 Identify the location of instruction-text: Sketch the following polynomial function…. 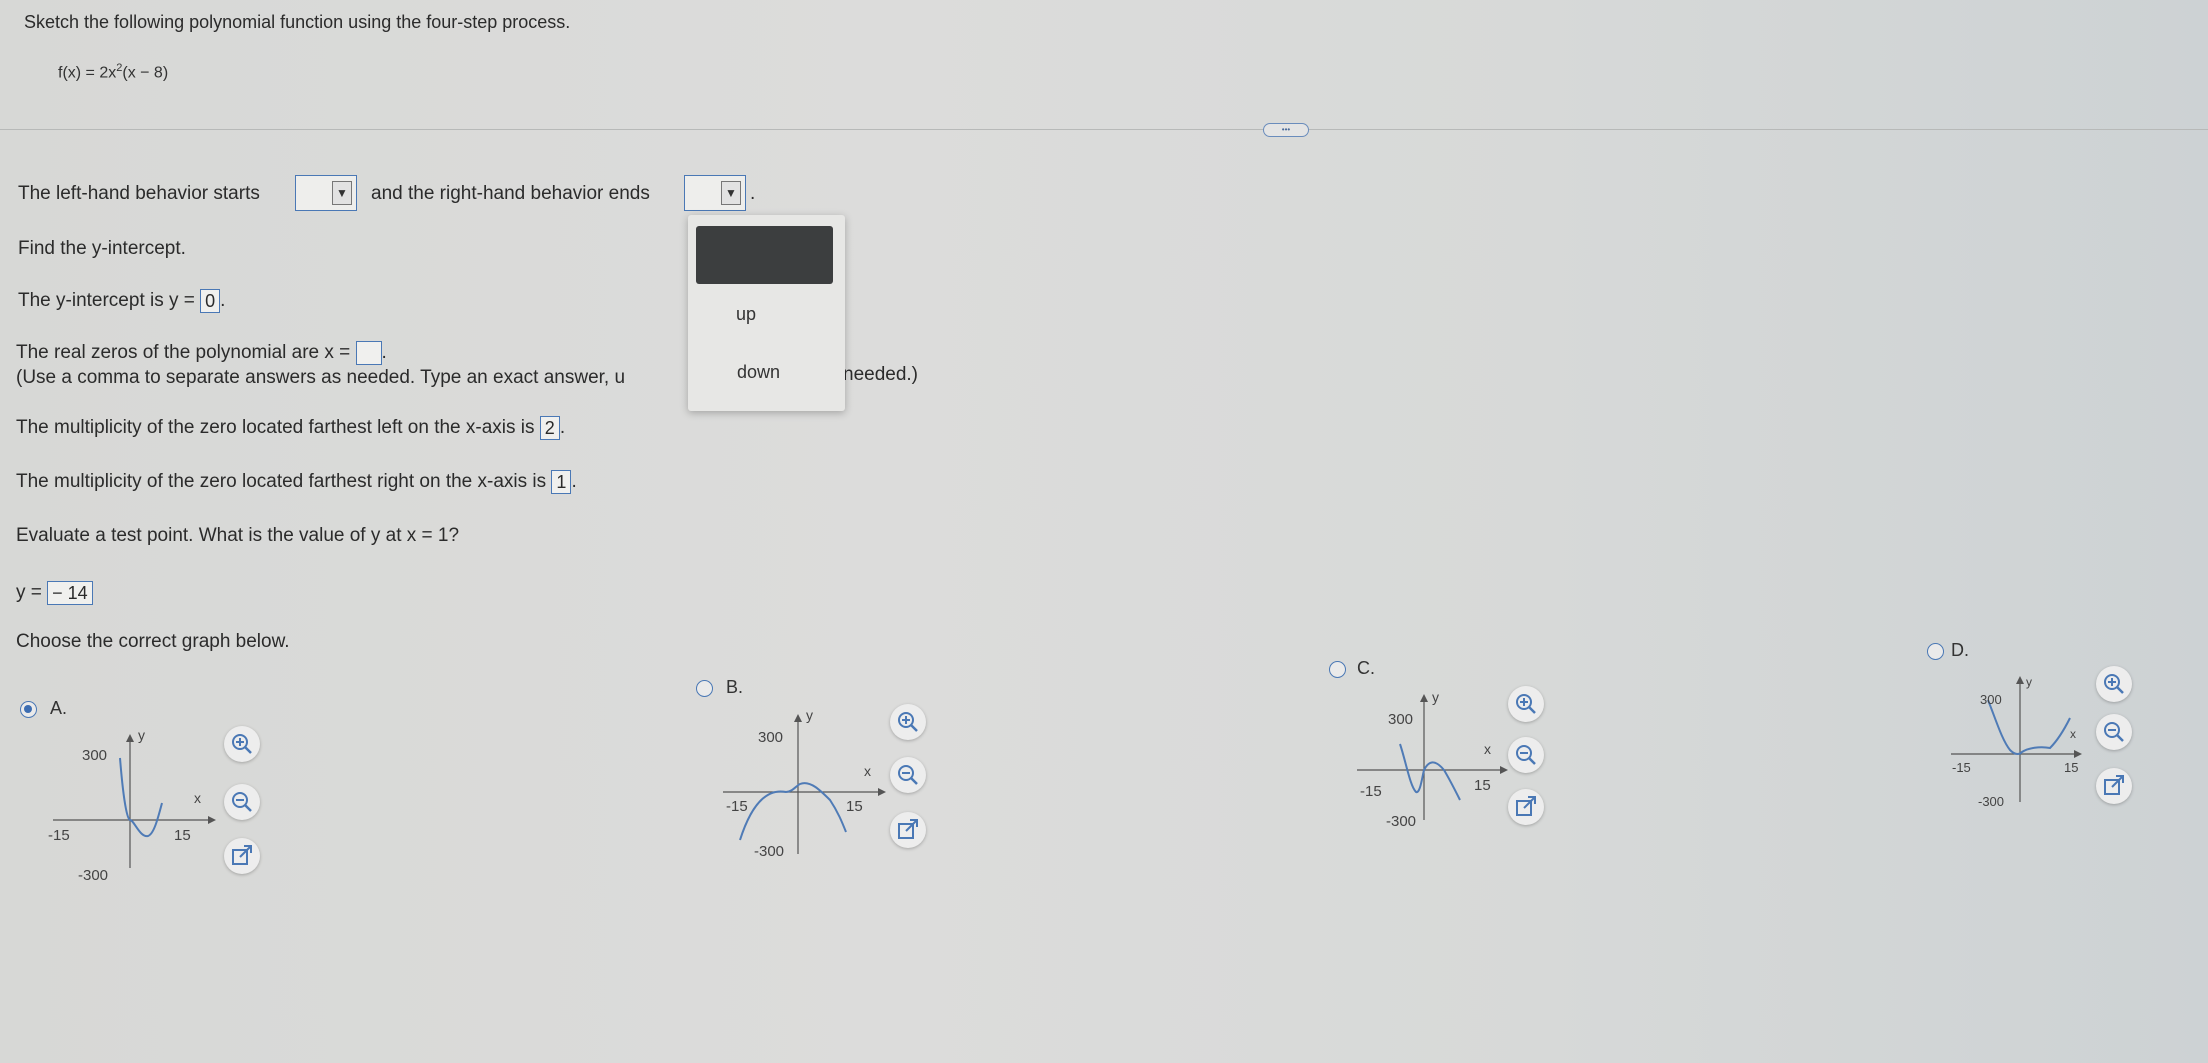
(297, 22).